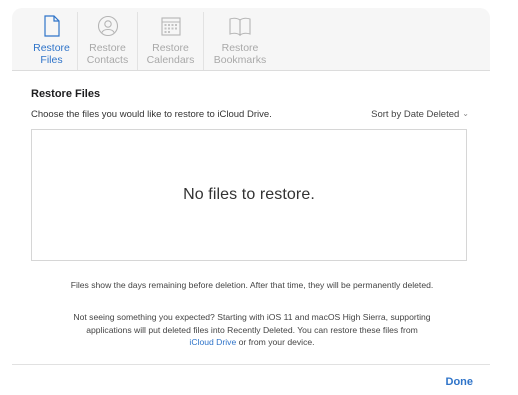  What do you see at coordinates (108, 41) in the screenshot?
I see `tab-restore-contacts: Restore Contacts` at bounding box center [108, 41].